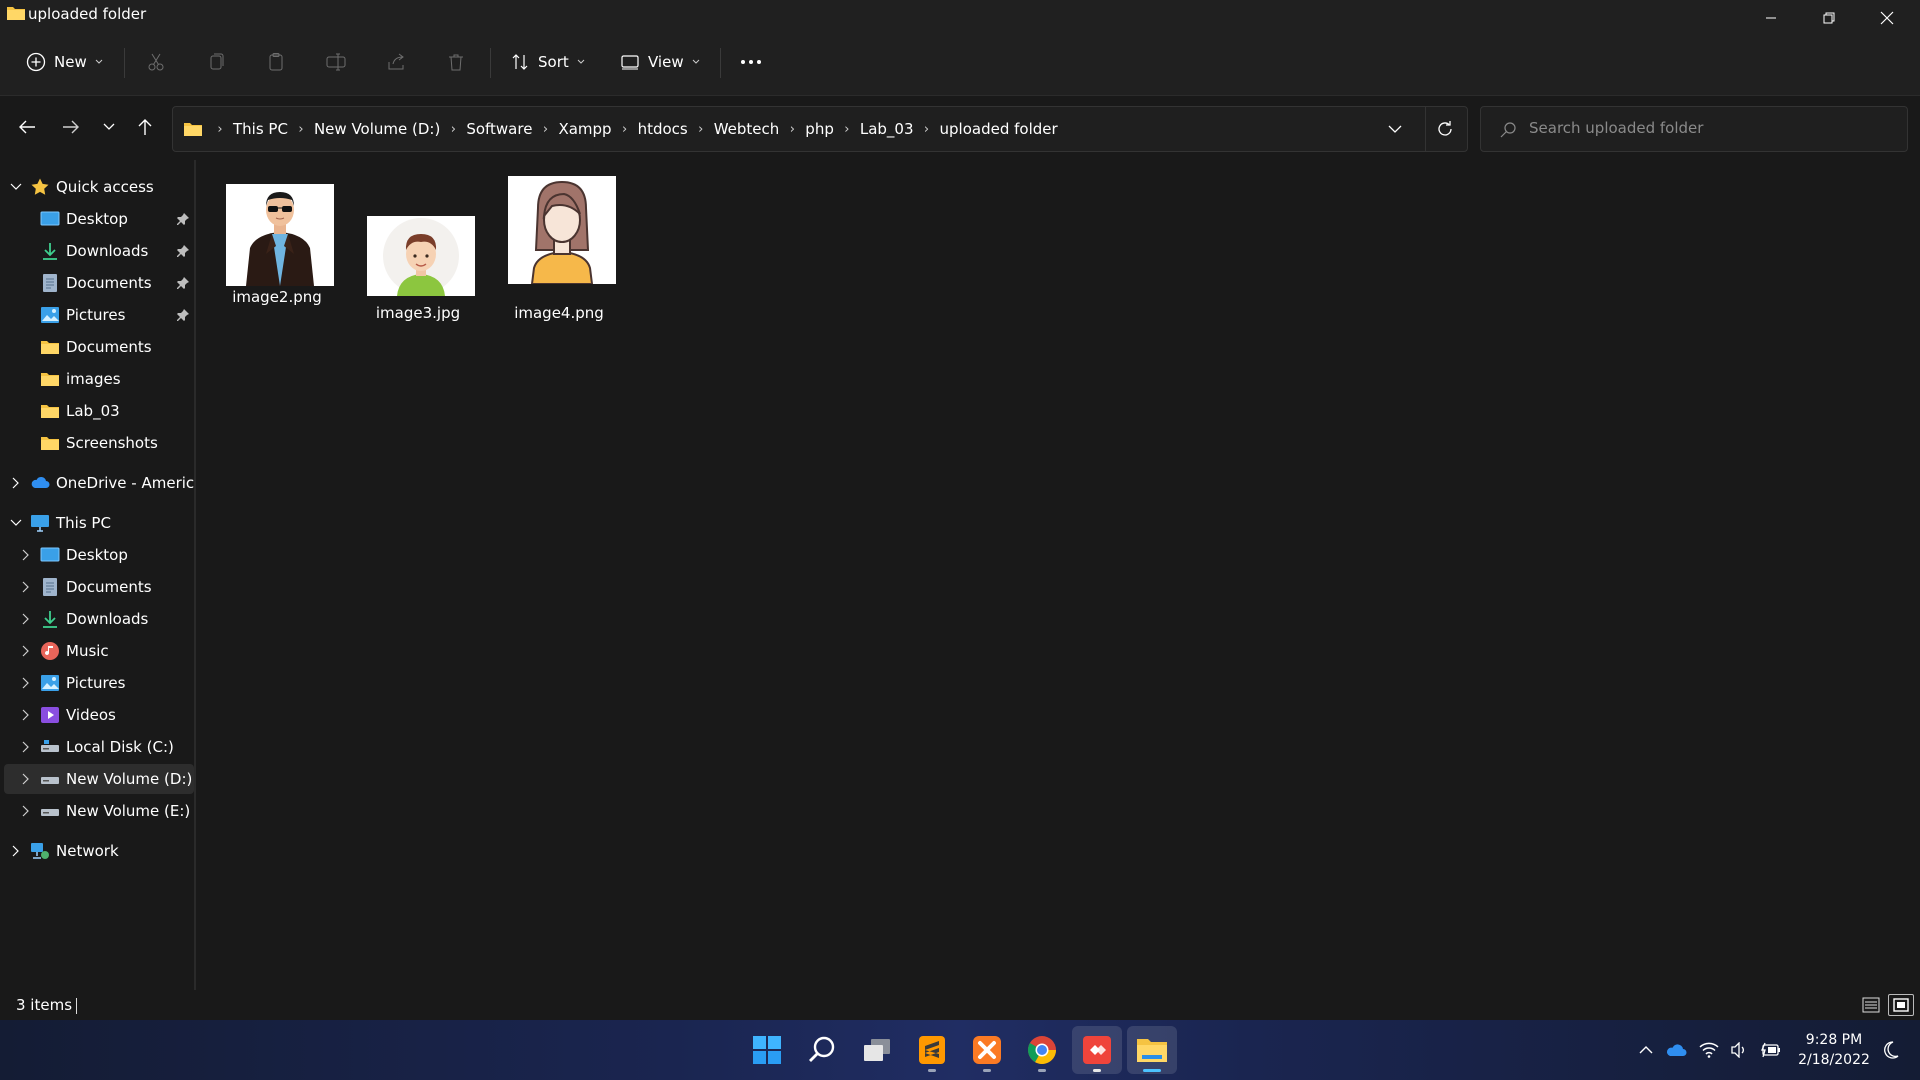  Describe the element at coordinates (1770, 1050) in the screenshot. I see `tray-battery` at that location.